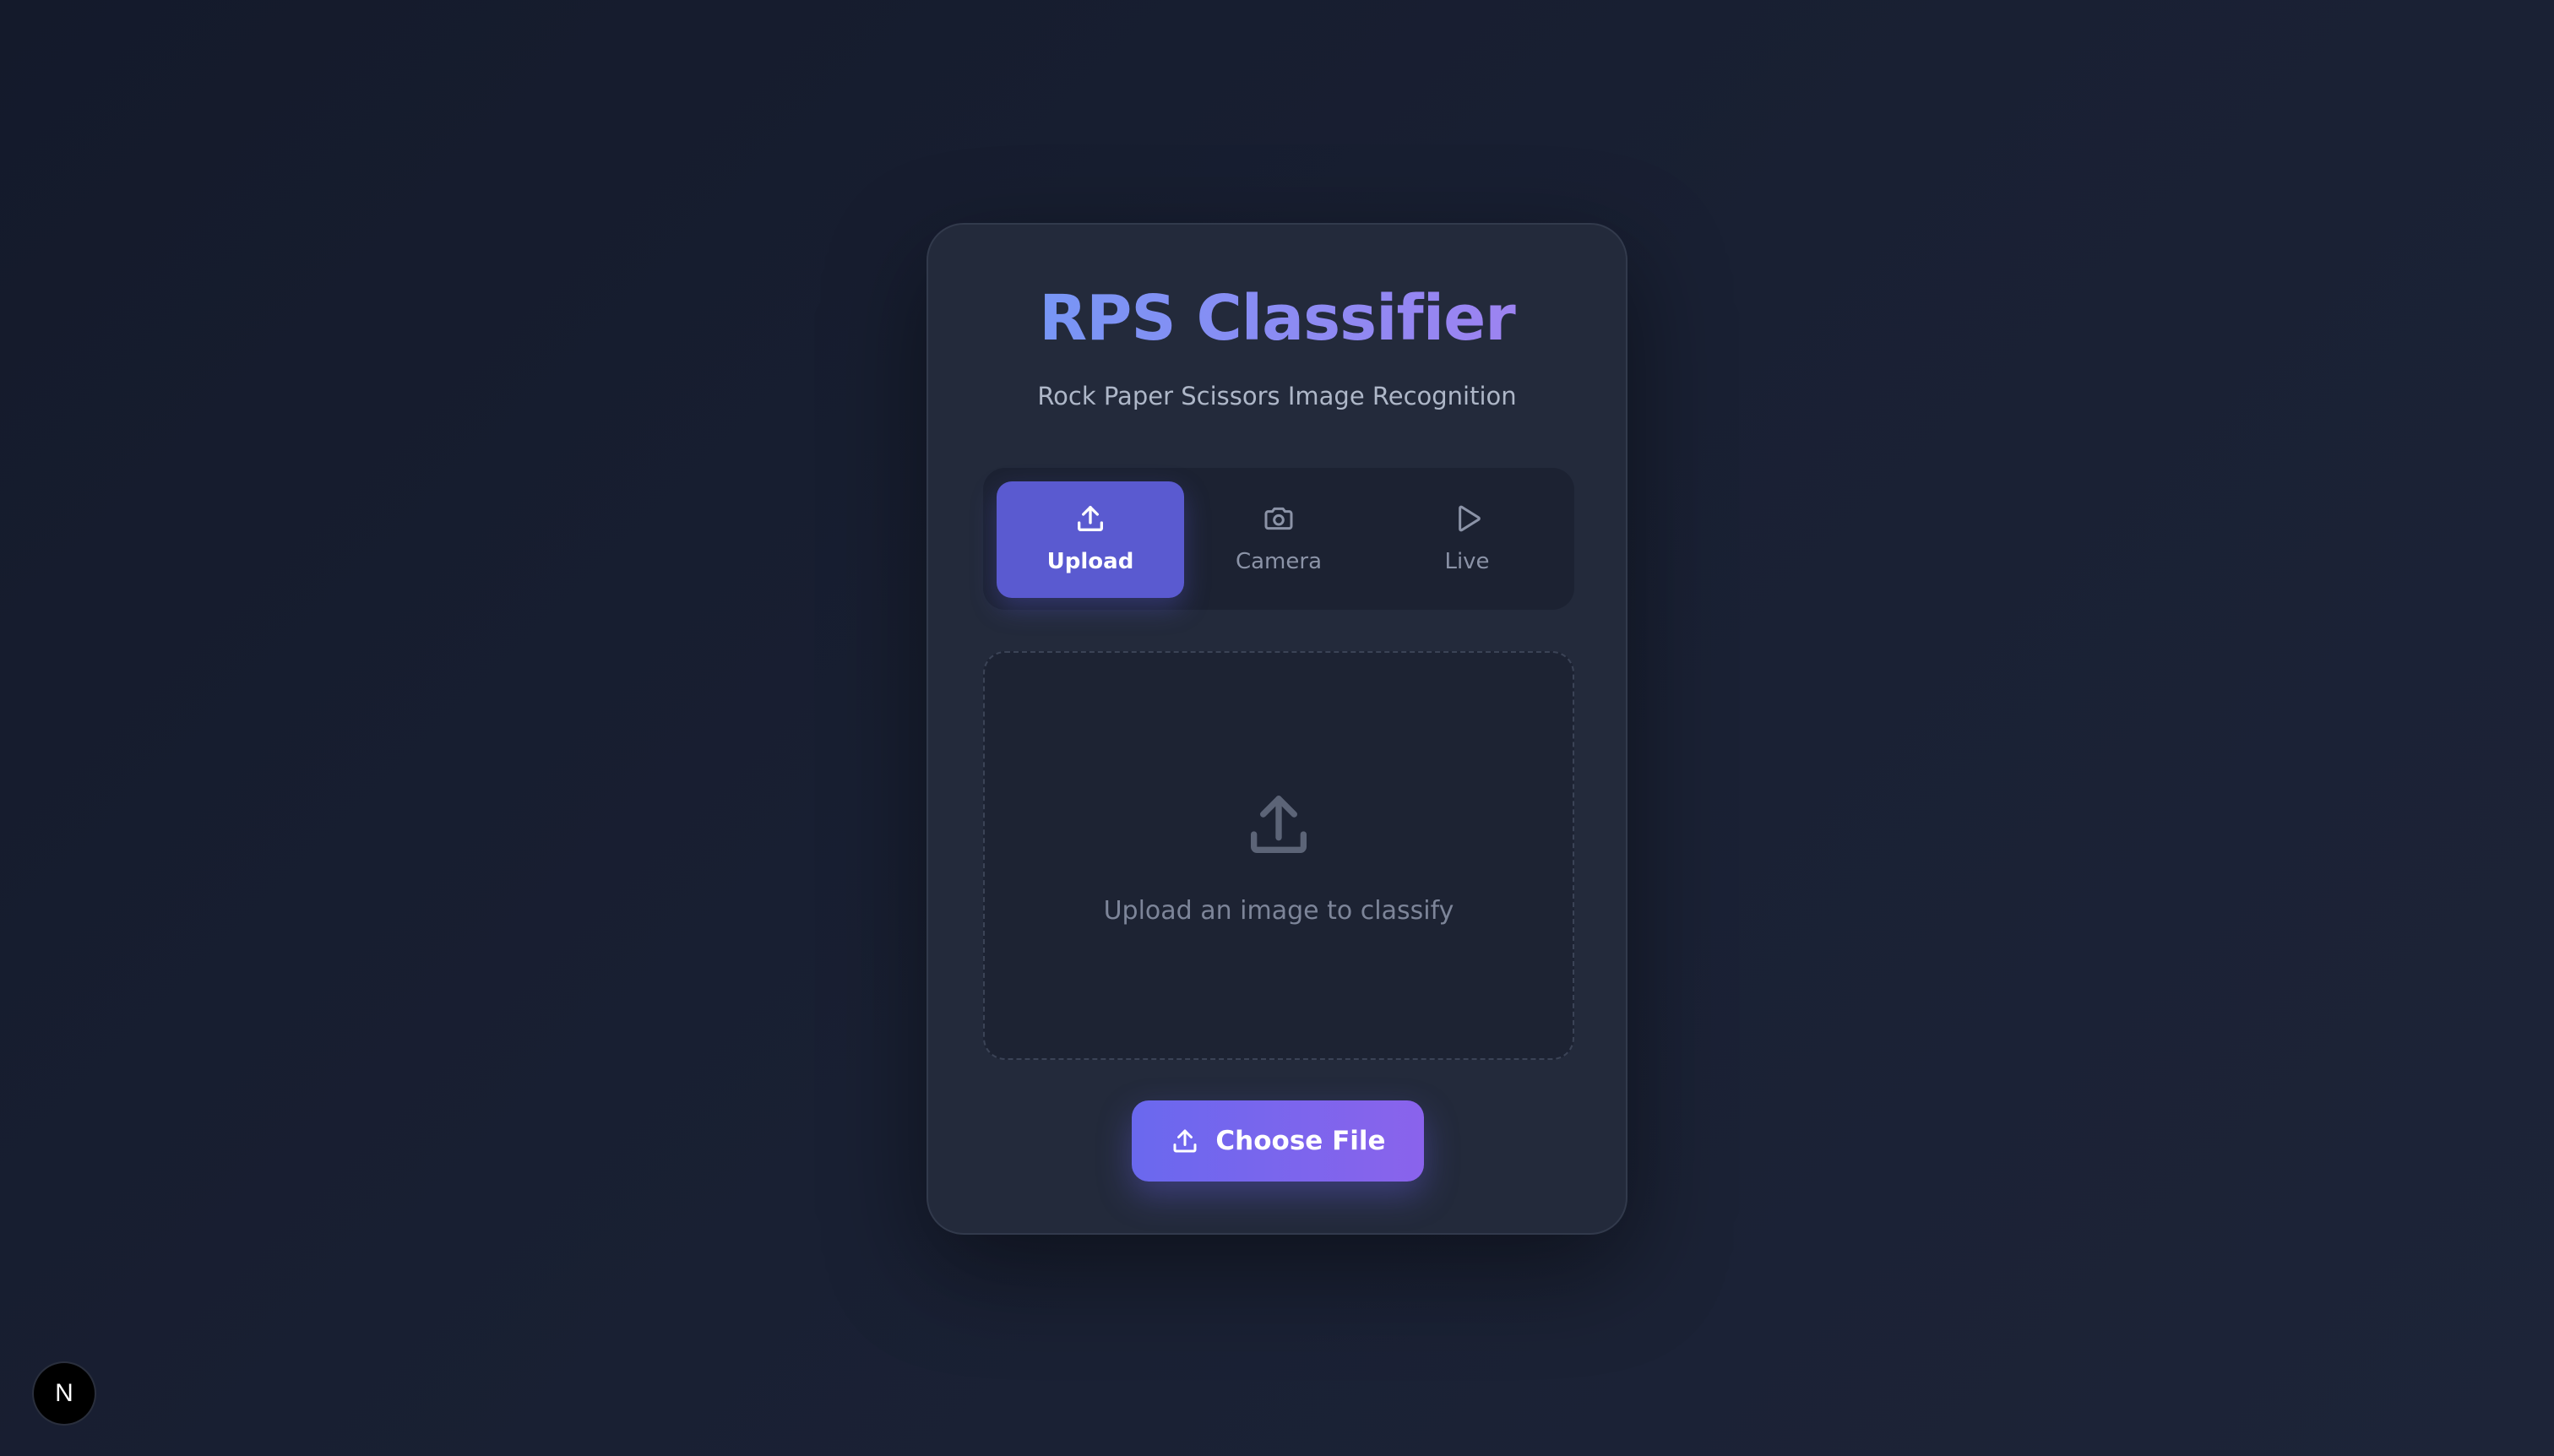 The width and height of the screenshot is (2554, 1456). What do you see at coordinates (1277, 318) in the screenshot?
I see `app-title: RPS Classifier` at bounding box center [1277, 318].